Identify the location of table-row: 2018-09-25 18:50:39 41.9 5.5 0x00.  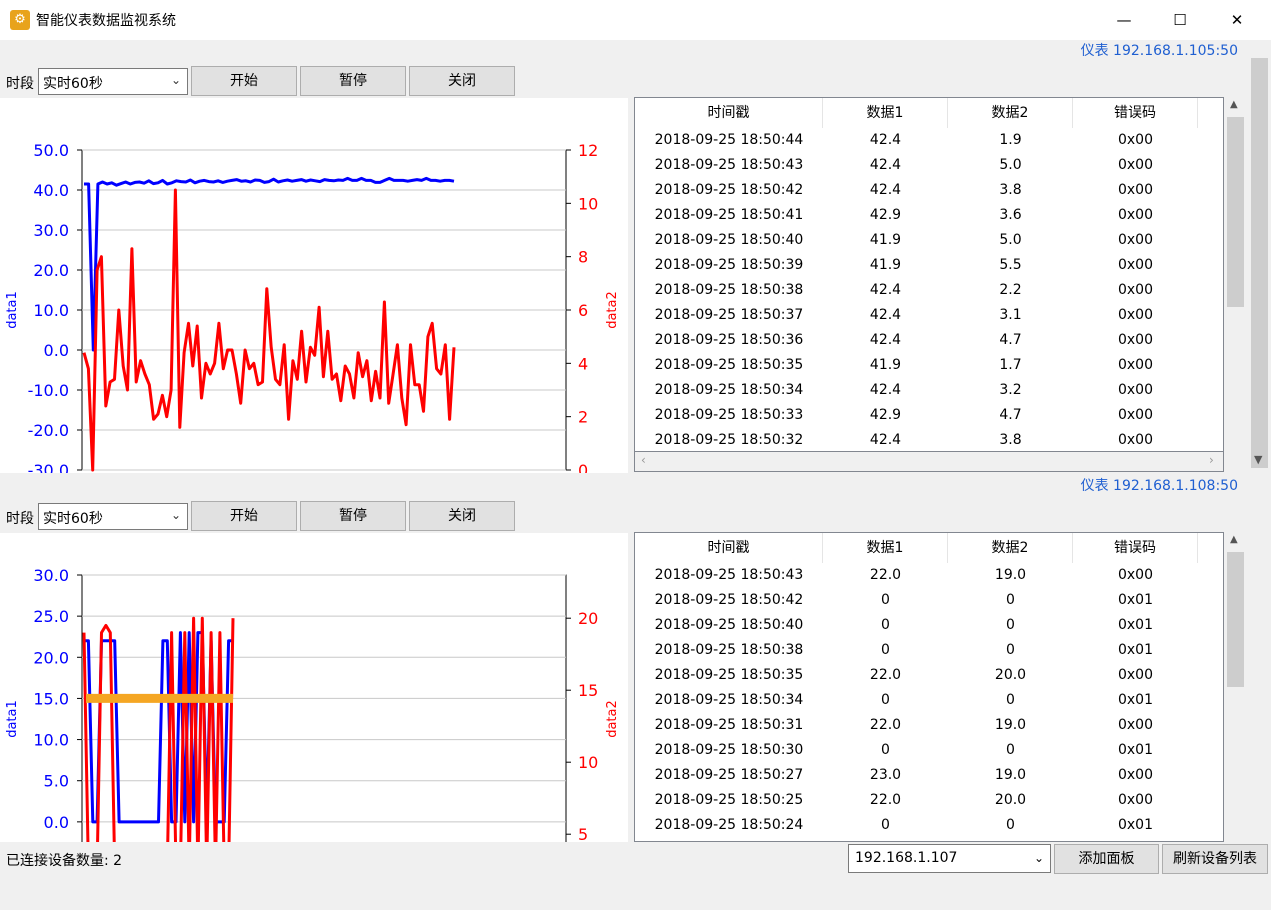
(929, 265).